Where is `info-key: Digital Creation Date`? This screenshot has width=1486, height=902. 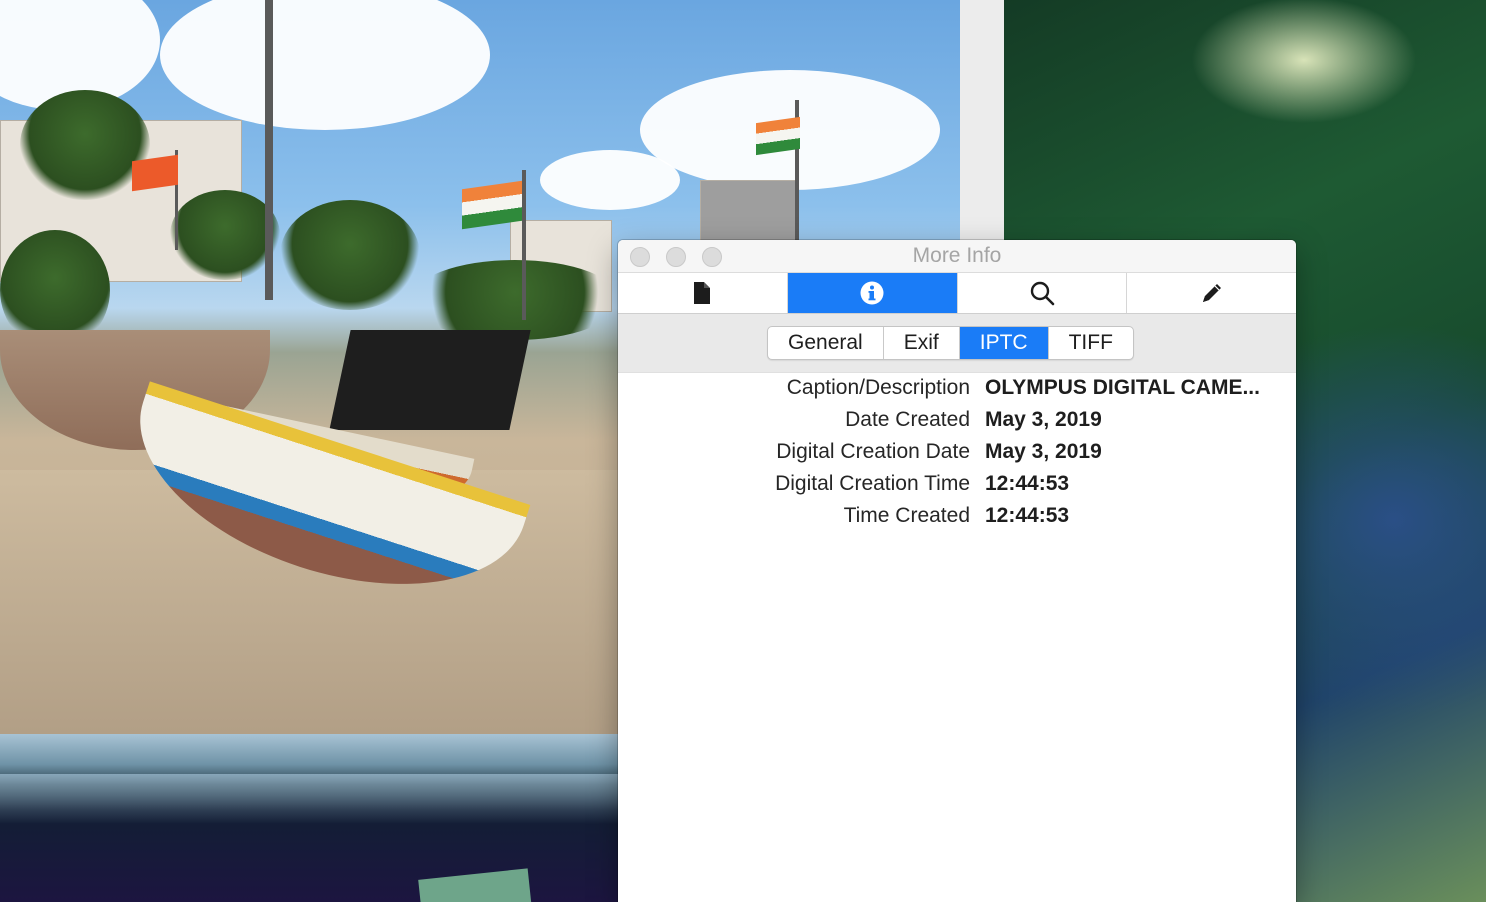 info-key: Digital Creation Date is located at coordinates (873, 451).